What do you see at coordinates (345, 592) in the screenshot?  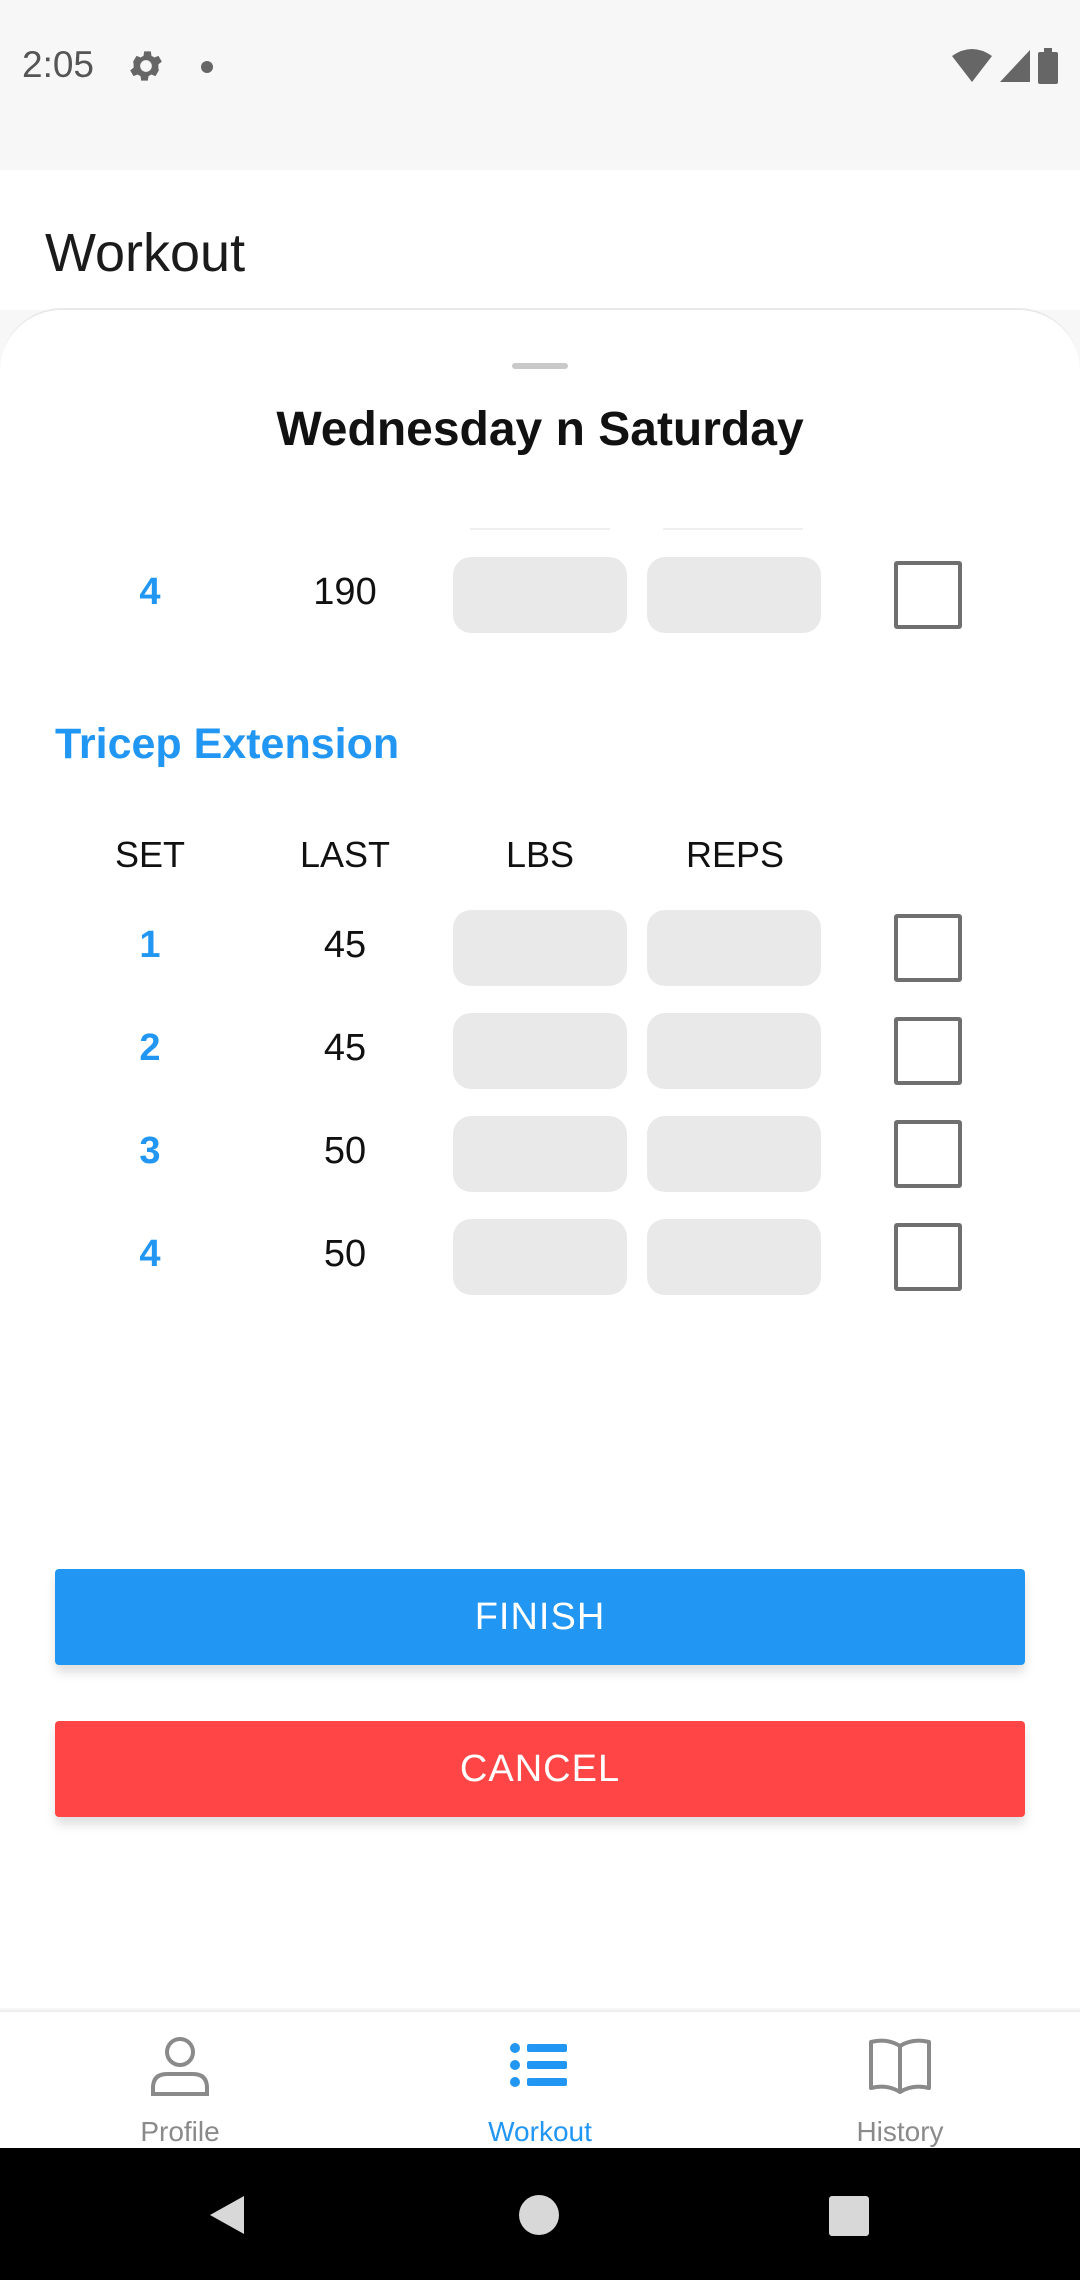 I see `last-value: 190` at bounding box center [345, 592].